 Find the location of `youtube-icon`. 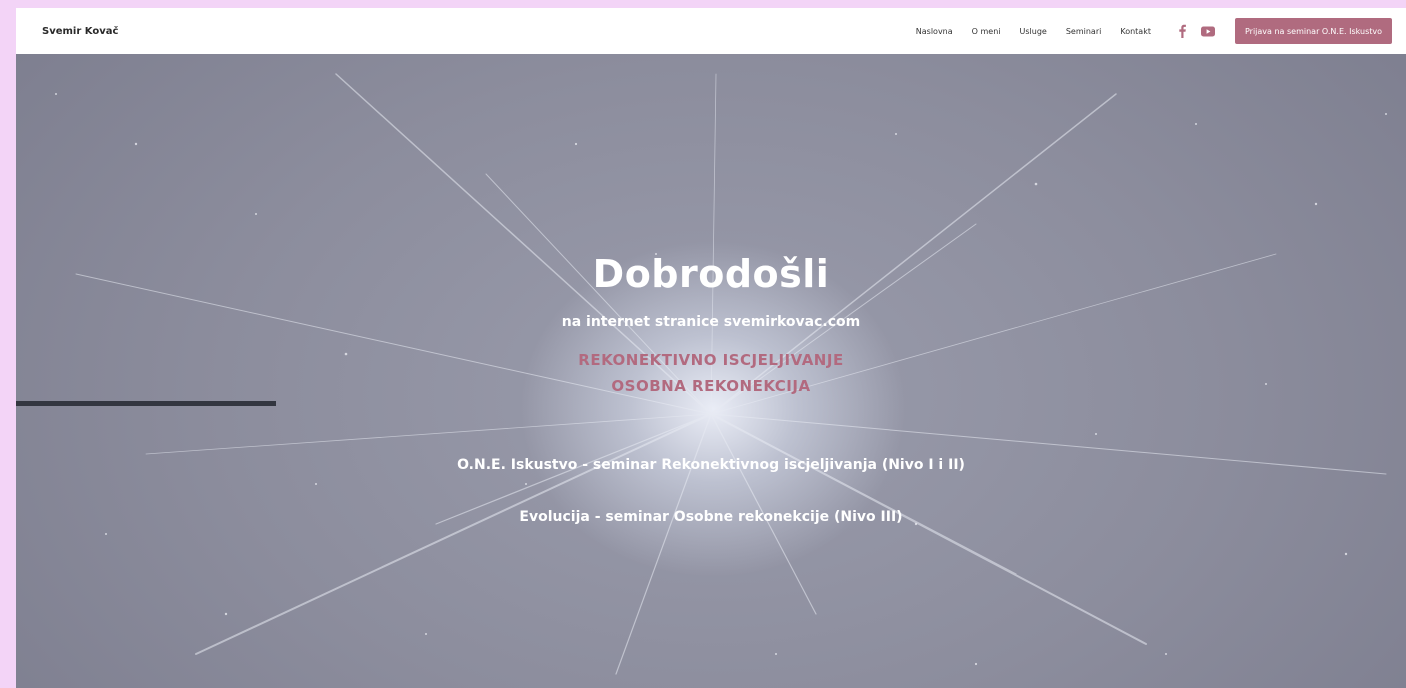

youtube-icon is located at coordinates (1207, 31).